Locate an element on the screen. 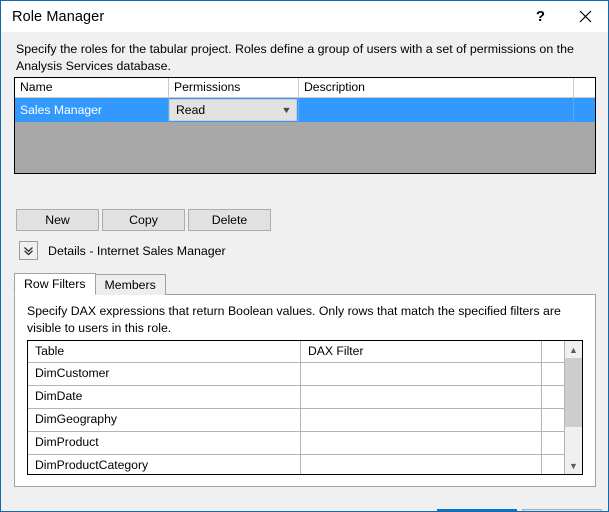  details-section: Details - Internet Sales Manager is located at coordinates (122, 250).